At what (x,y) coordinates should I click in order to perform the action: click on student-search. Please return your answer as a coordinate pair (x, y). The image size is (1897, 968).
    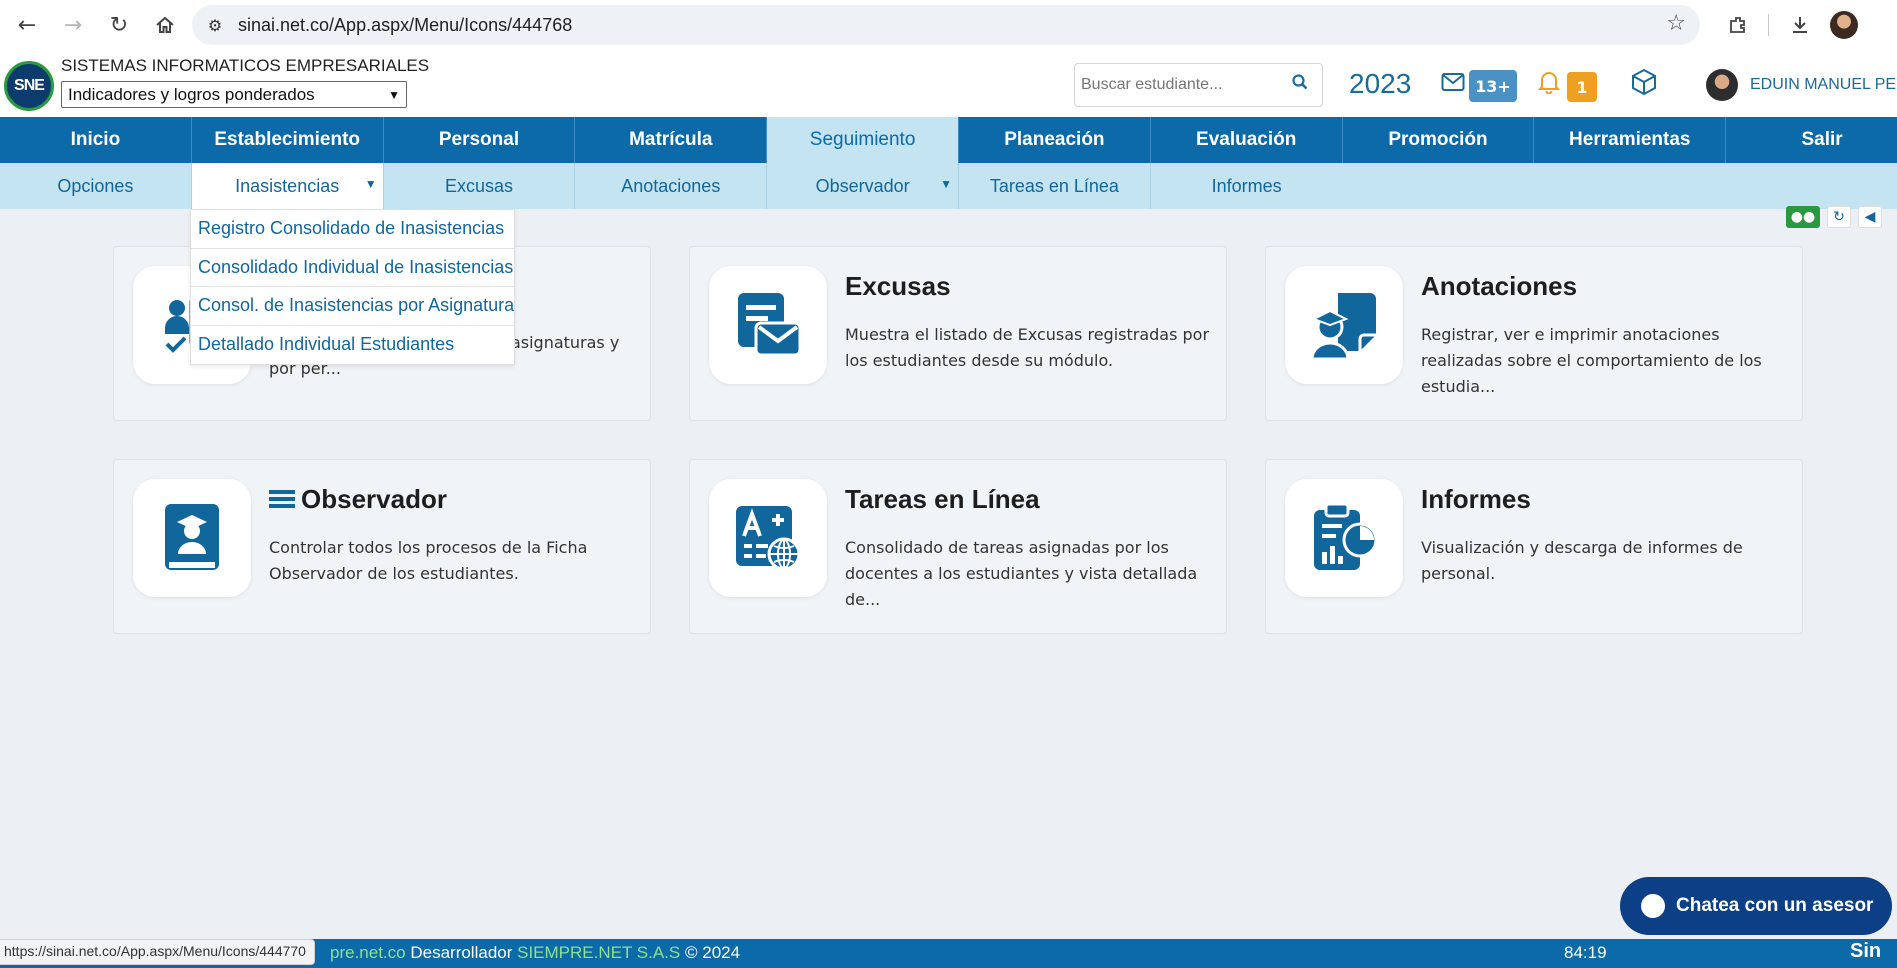
    Looking at the image, I should click on (1198, 85).